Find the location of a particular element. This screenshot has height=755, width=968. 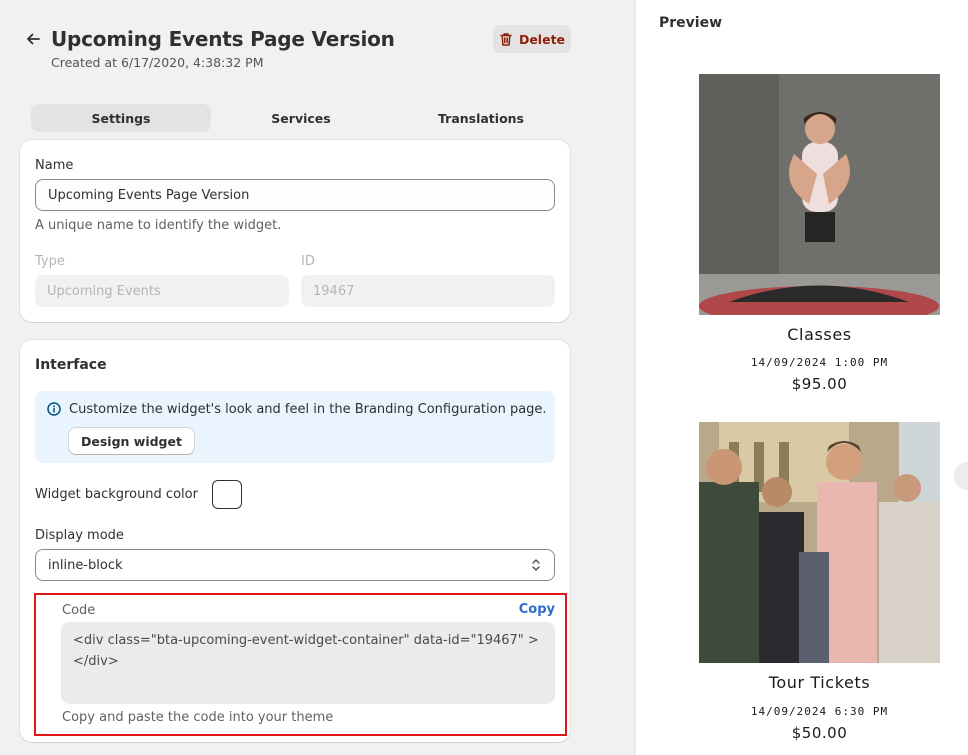

id-field: 19467 is located at coordinates (428, 291).